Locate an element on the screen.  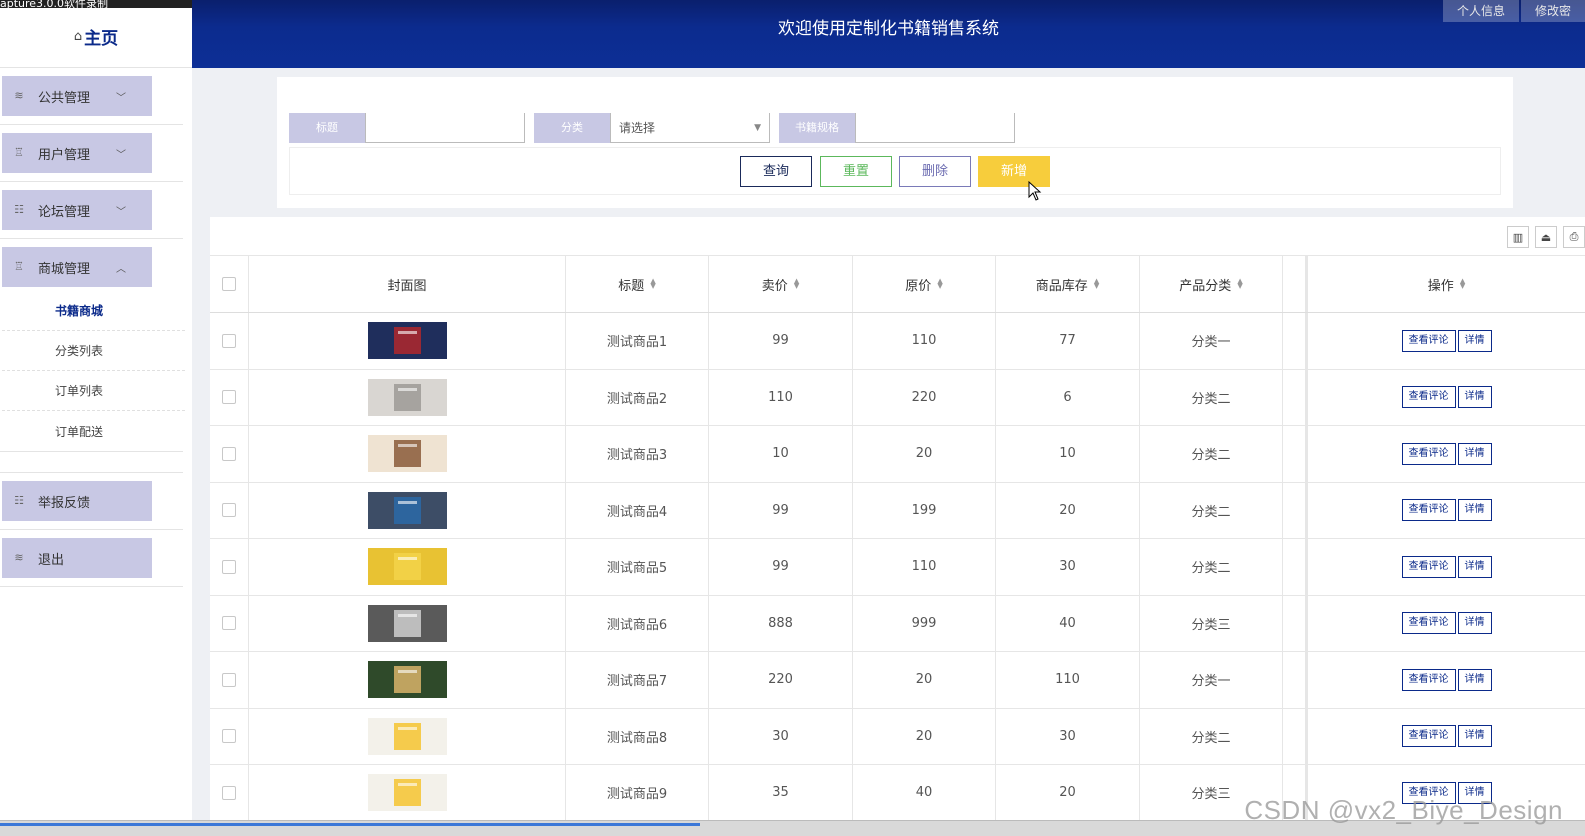
original-price-cell: 999 is located at coordinates (924, 623).